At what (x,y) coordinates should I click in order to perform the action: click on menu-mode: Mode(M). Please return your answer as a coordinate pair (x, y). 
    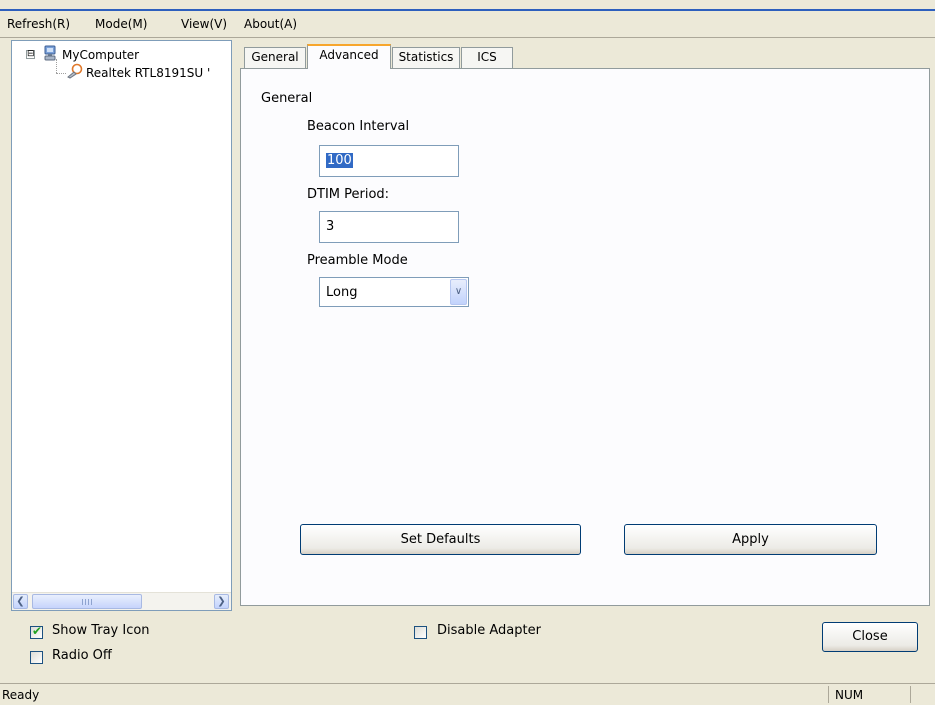
    Looking at the image, I should click on (121, 24).